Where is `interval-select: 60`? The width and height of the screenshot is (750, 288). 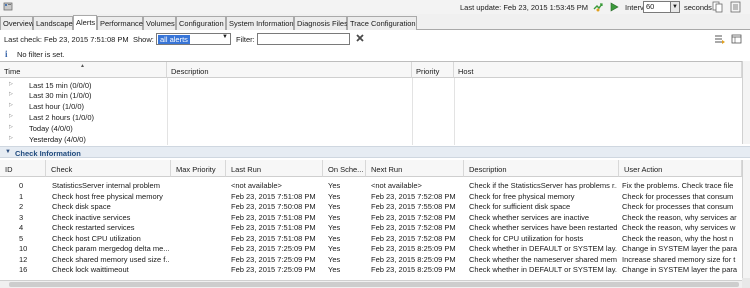 interval-select: 60 is located at coordinates (657, 7).